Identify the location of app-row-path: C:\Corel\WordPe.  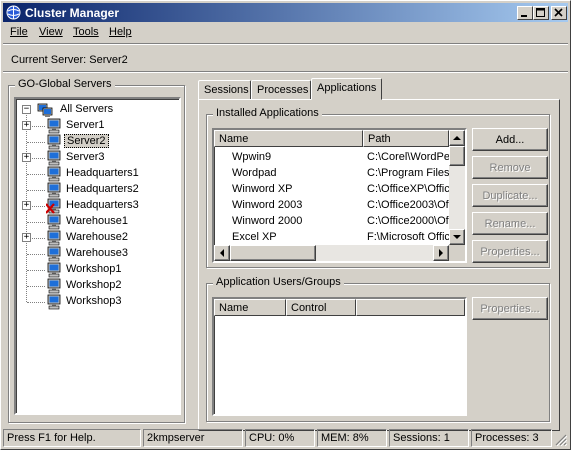
(408, 157).